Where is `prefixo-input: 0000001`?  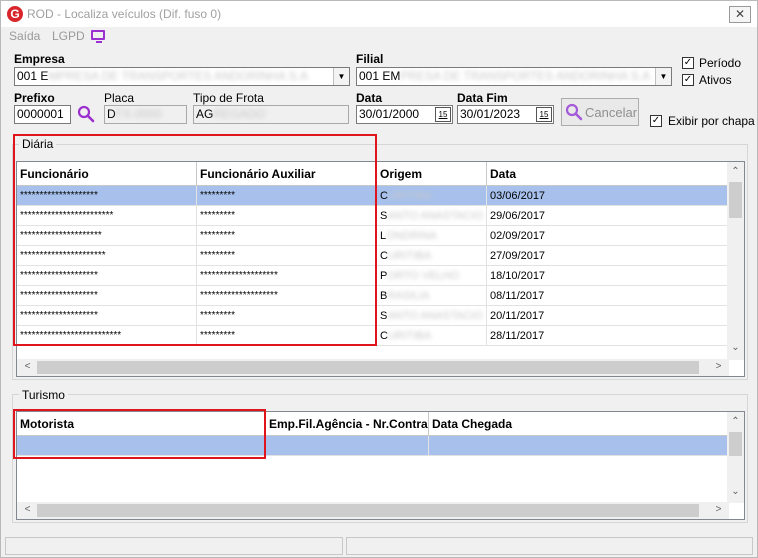 prefixo-input: 0000001 is located at coordinates (42, 114).